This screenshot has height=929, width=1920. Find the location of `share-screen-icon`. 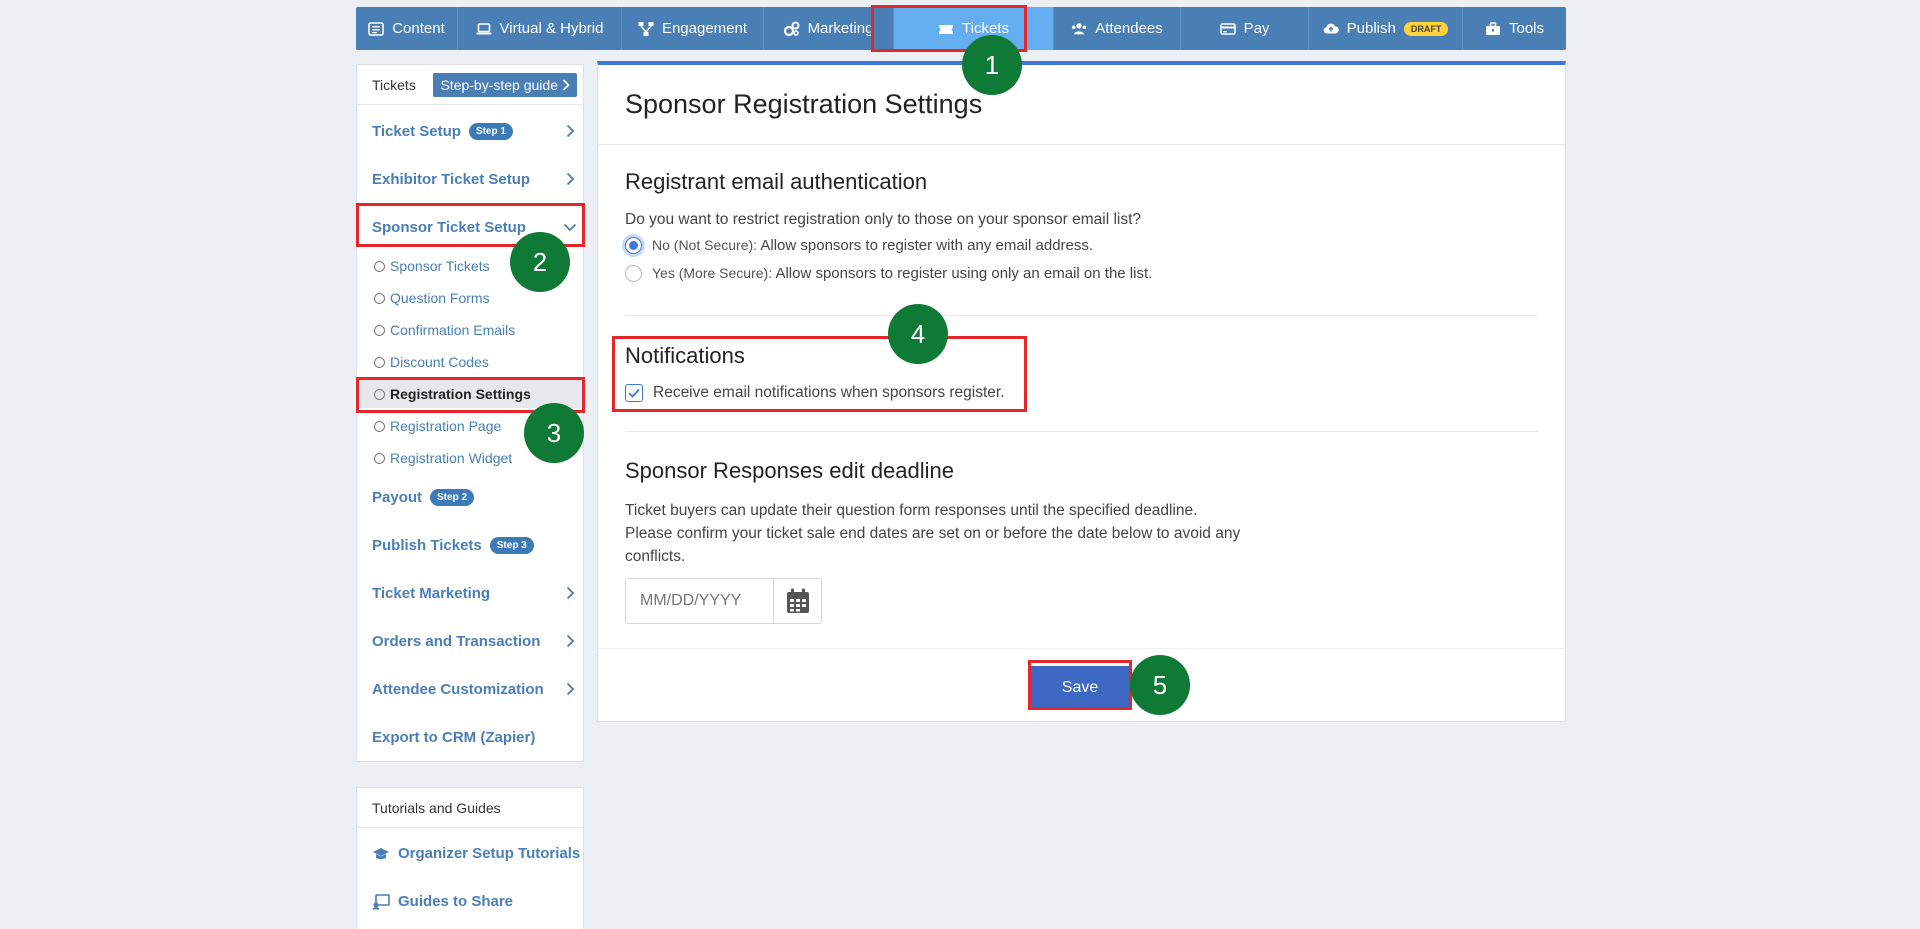

share-screen-icon is located at coordinates (381, 901).